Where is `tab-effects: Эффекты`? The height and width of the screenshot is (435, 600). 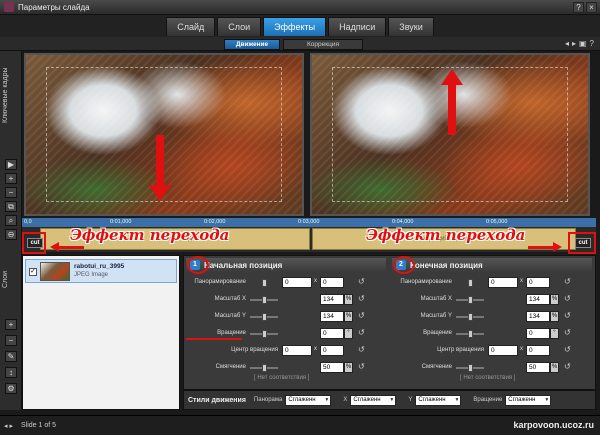
tab-effects: Эффекты is located at coordinates (295, 26).